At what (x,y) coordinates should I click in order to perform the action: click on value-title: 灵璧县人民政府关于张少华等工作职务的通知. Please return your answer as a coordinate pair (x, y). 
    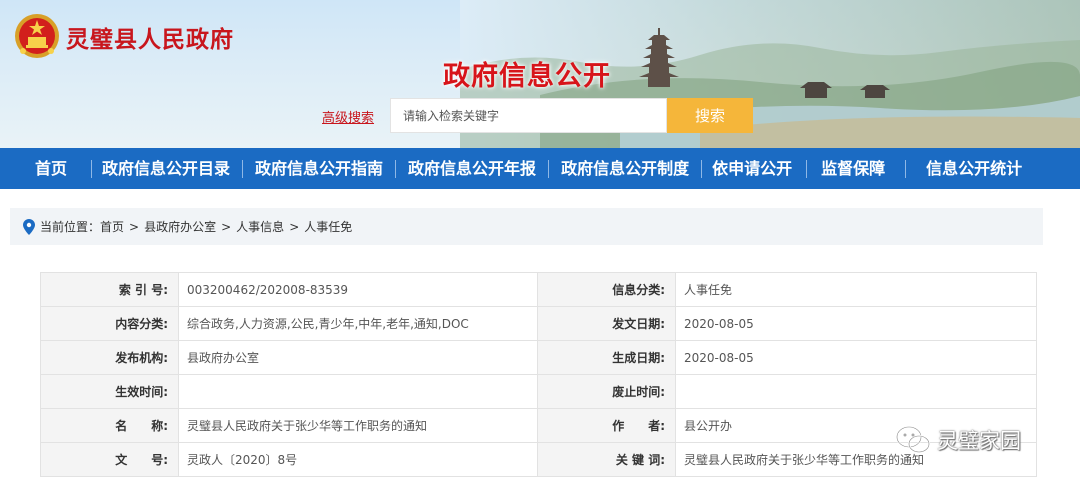
    Looking at the image, I should click on (358, 425).